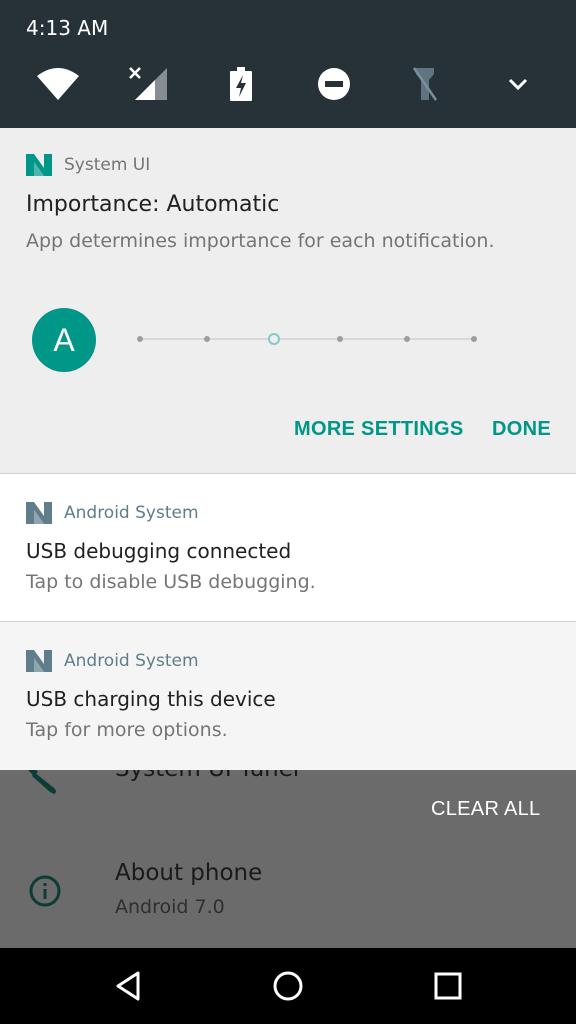 Image resolution: width=576 pixels, height=1024 pixels. Describe the element at coordinates (521, 429) in the screenshot. I see `done-button: DONE` at that location.